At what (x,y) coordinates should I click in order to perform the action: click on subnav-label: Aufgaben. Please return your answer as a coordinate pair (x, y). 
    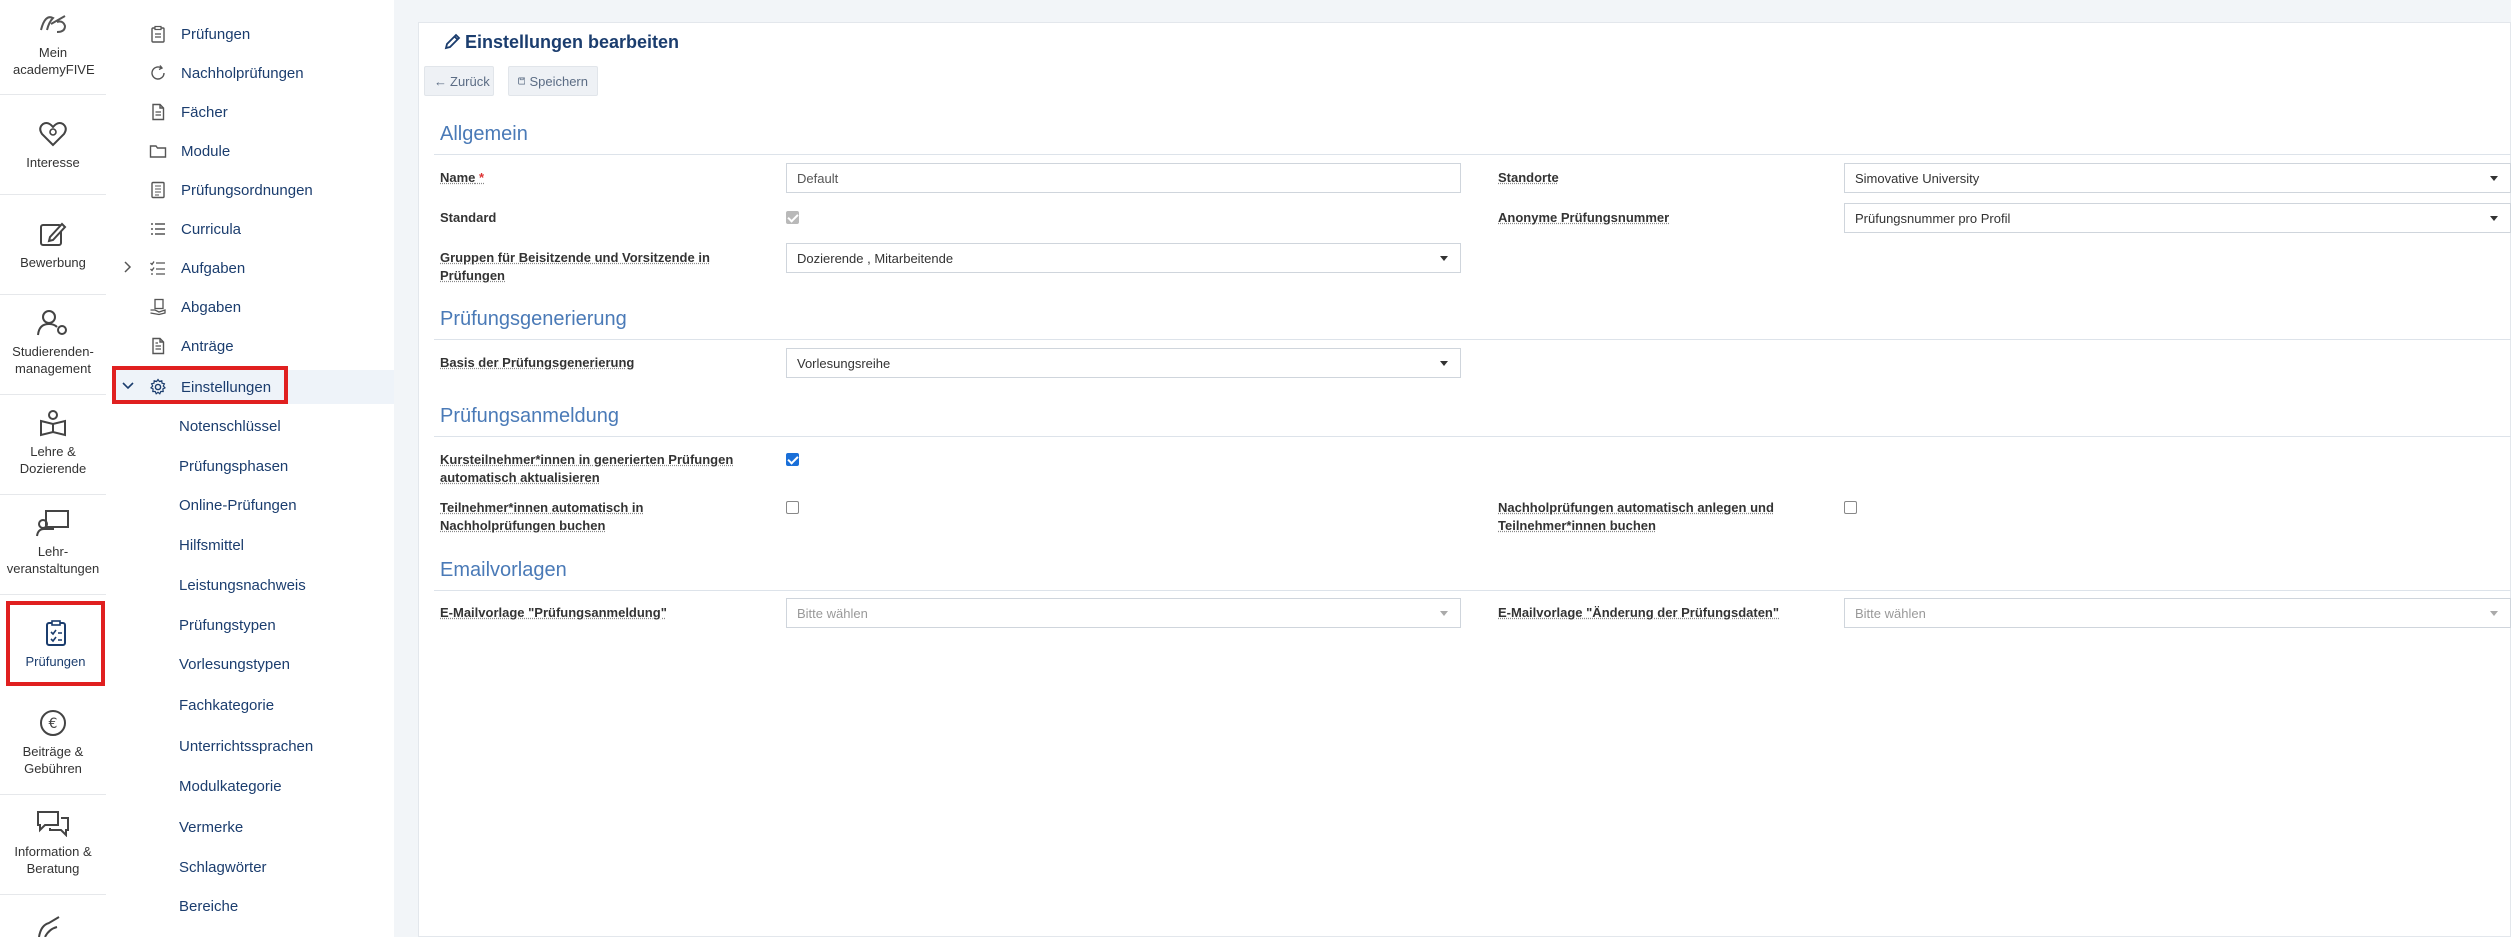
    Looking at the image, I should click on (213, 268).